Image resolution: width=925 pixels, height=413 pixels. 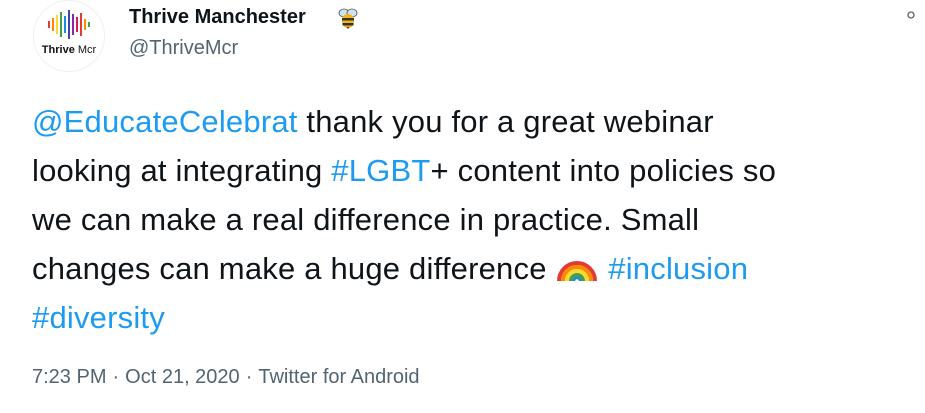 I want to click on tweet-time: 7:23 PM, so click(x=69, y=377).